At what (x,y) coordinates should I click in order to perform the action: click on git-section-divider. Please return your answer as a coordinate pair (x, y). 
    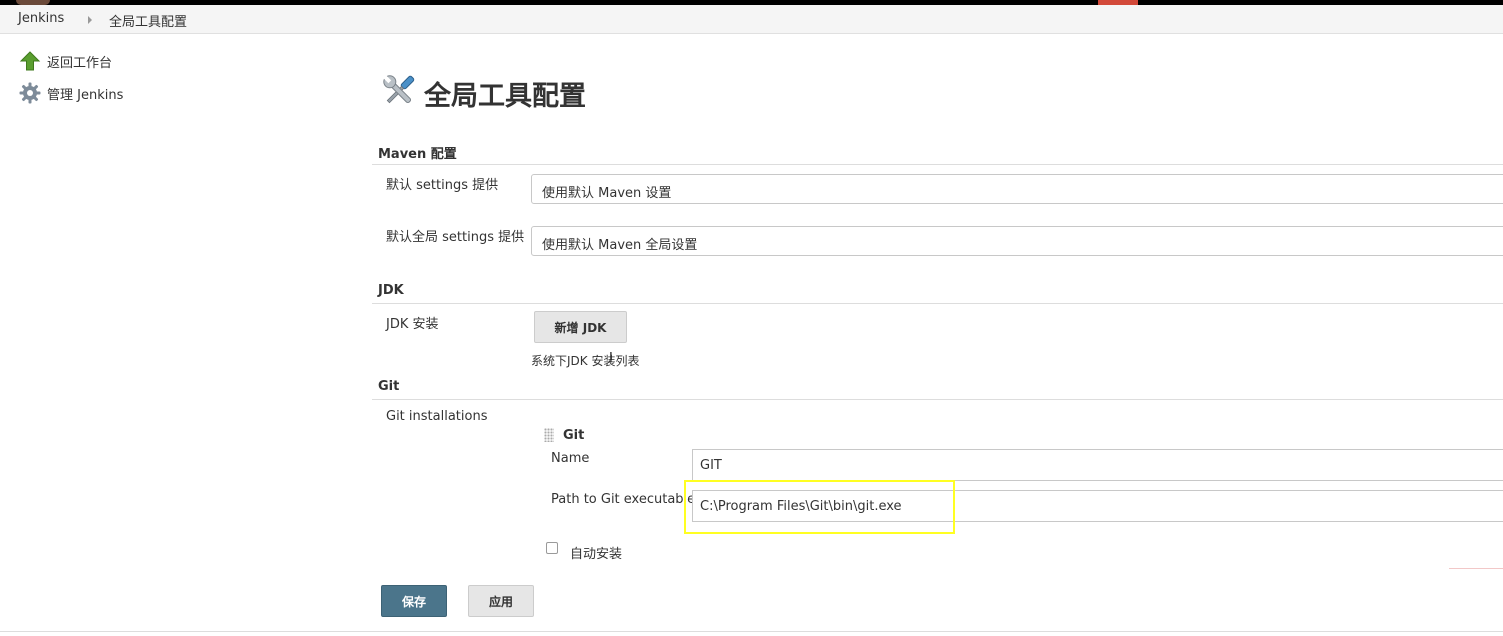
    Looking at the image, I should click on (937, 399).